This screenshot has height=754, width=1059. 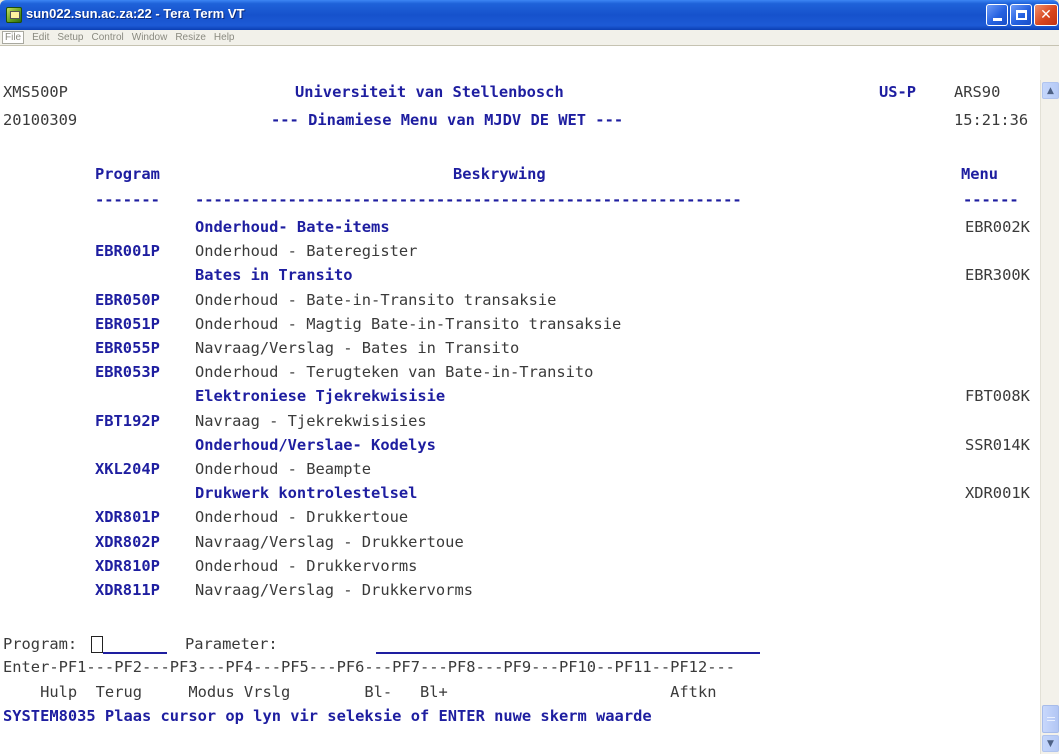 What do you see at coordinates (190, 37) in the screenshot?
I see `menu-resize: Resize` at bounding box center [190, 37].